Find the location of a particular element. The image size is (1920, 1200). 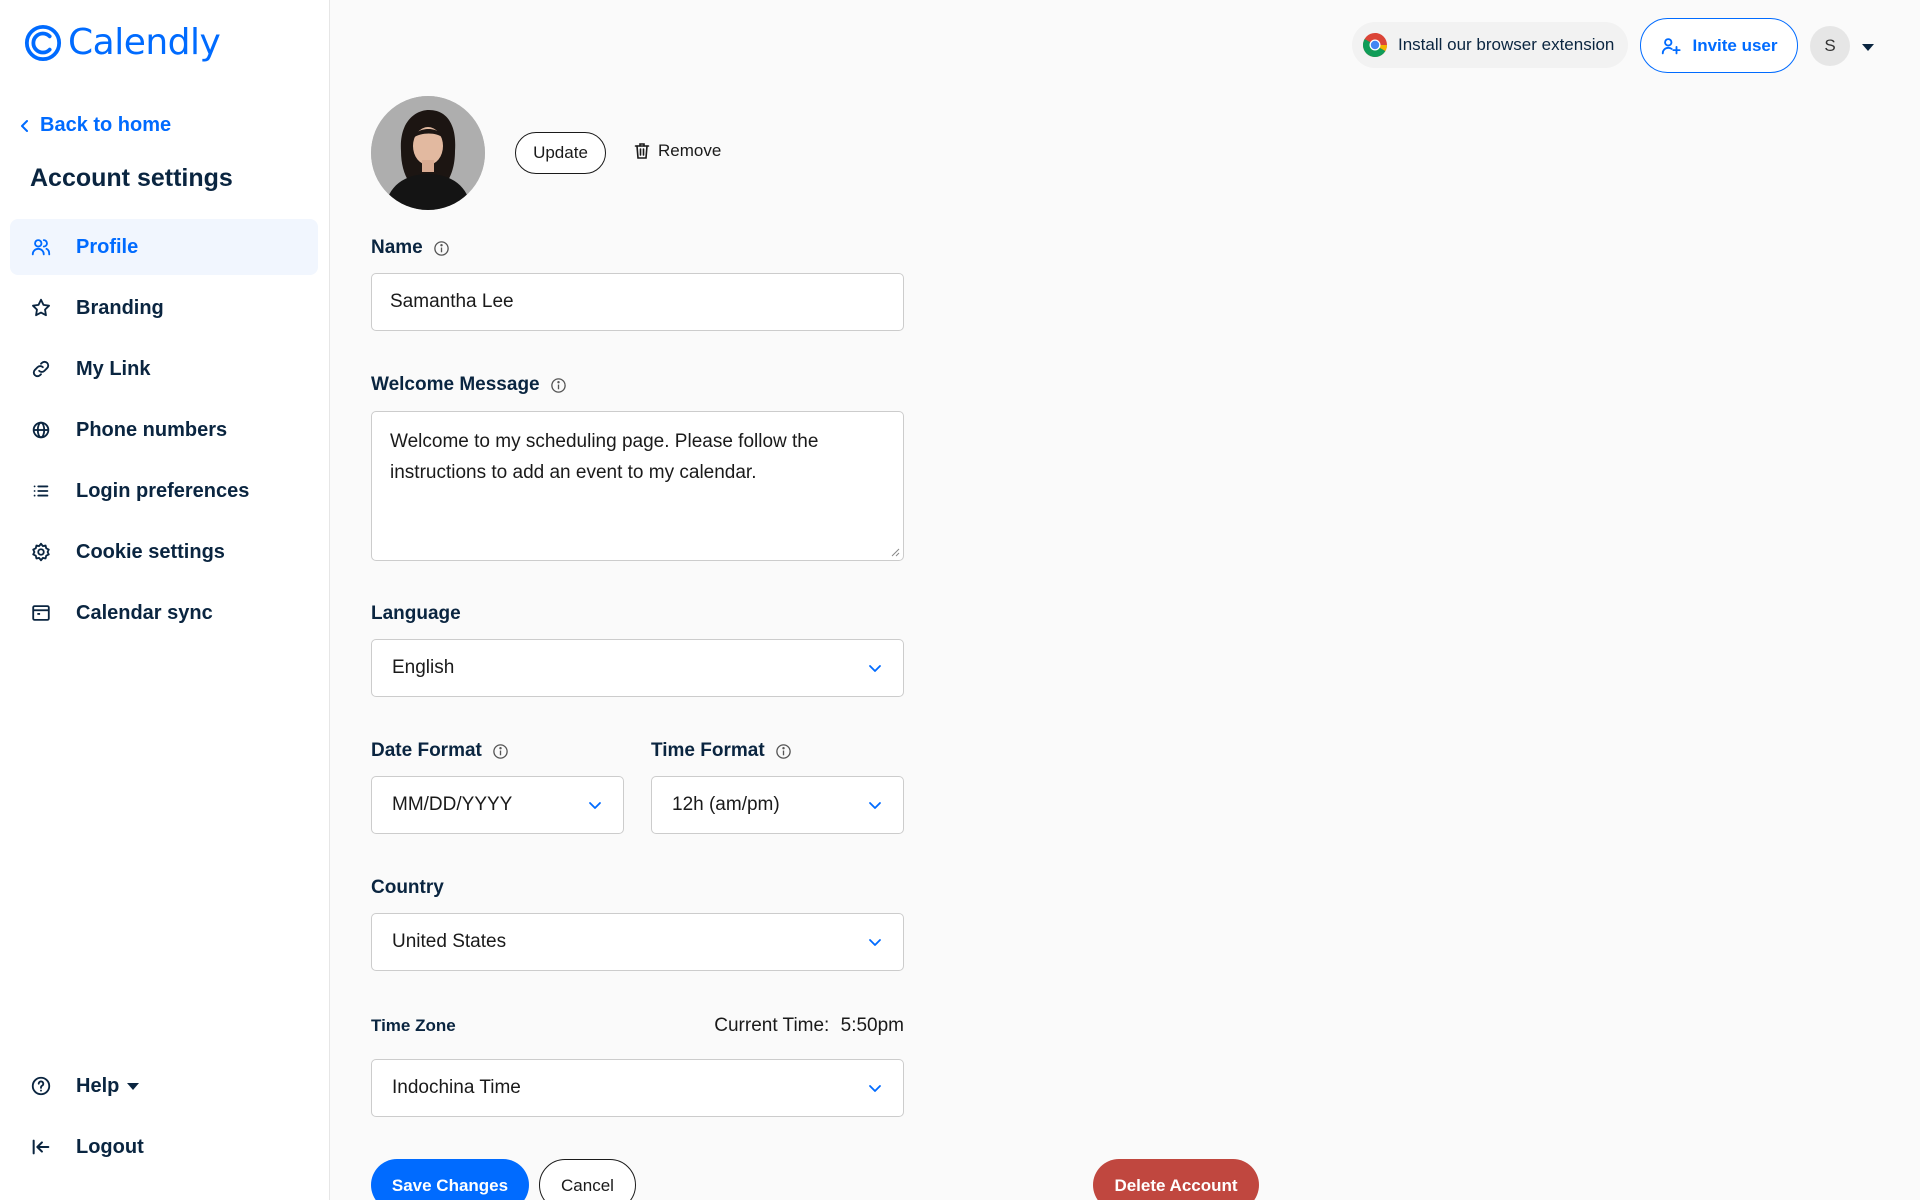

sidebar-item-label: Login preferences is located at coordinates (163, 490).